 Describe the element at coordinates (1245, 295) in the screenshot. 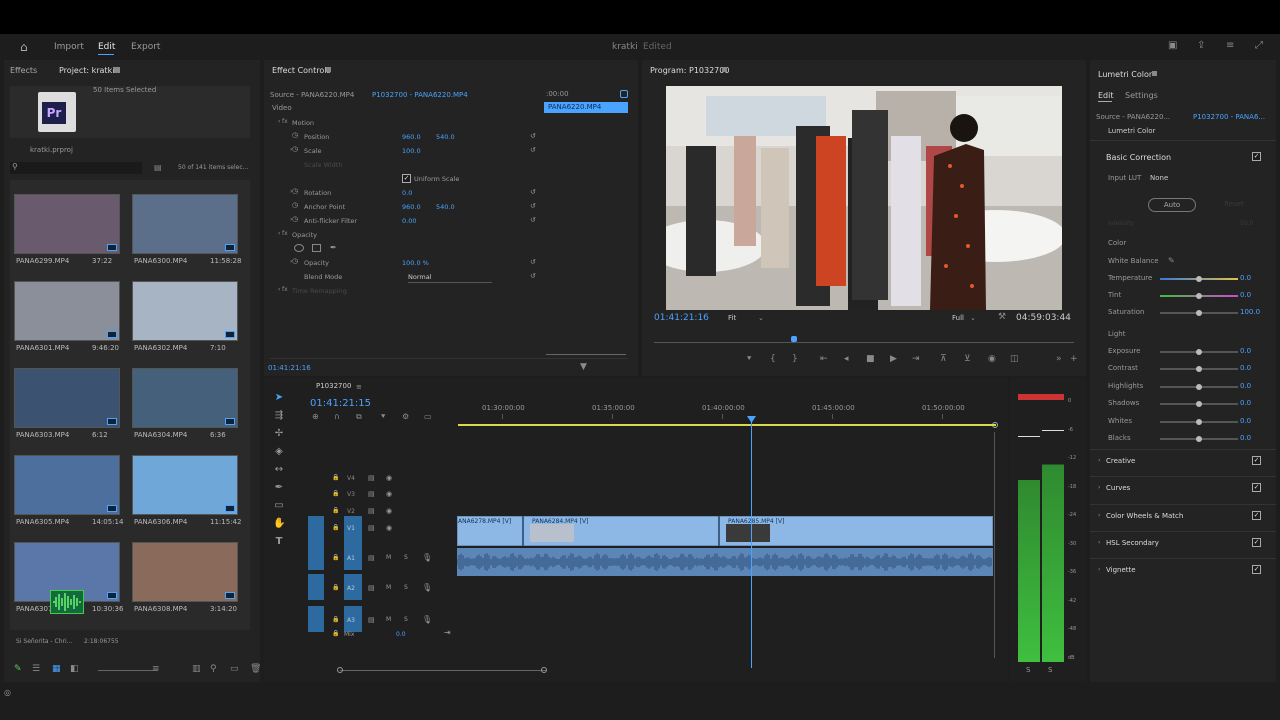

I see `lumetri-color-value: 0.0` at that location.